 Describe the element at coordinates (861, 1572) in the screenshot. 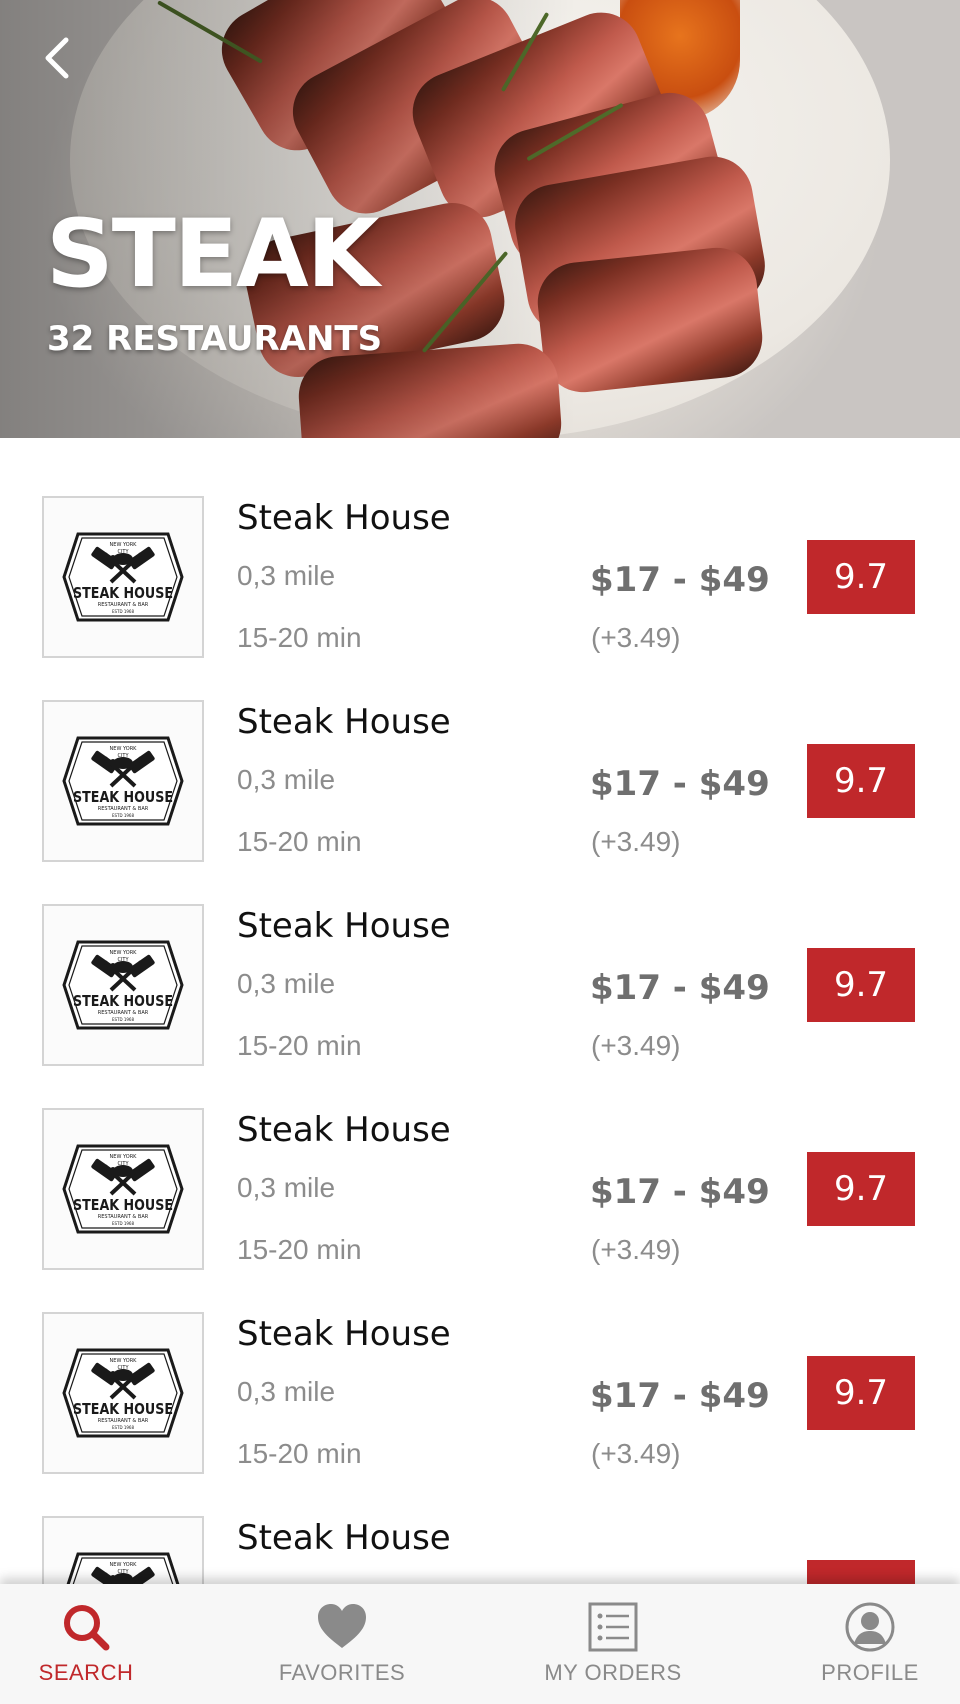

I see `rating-badge` at that location.